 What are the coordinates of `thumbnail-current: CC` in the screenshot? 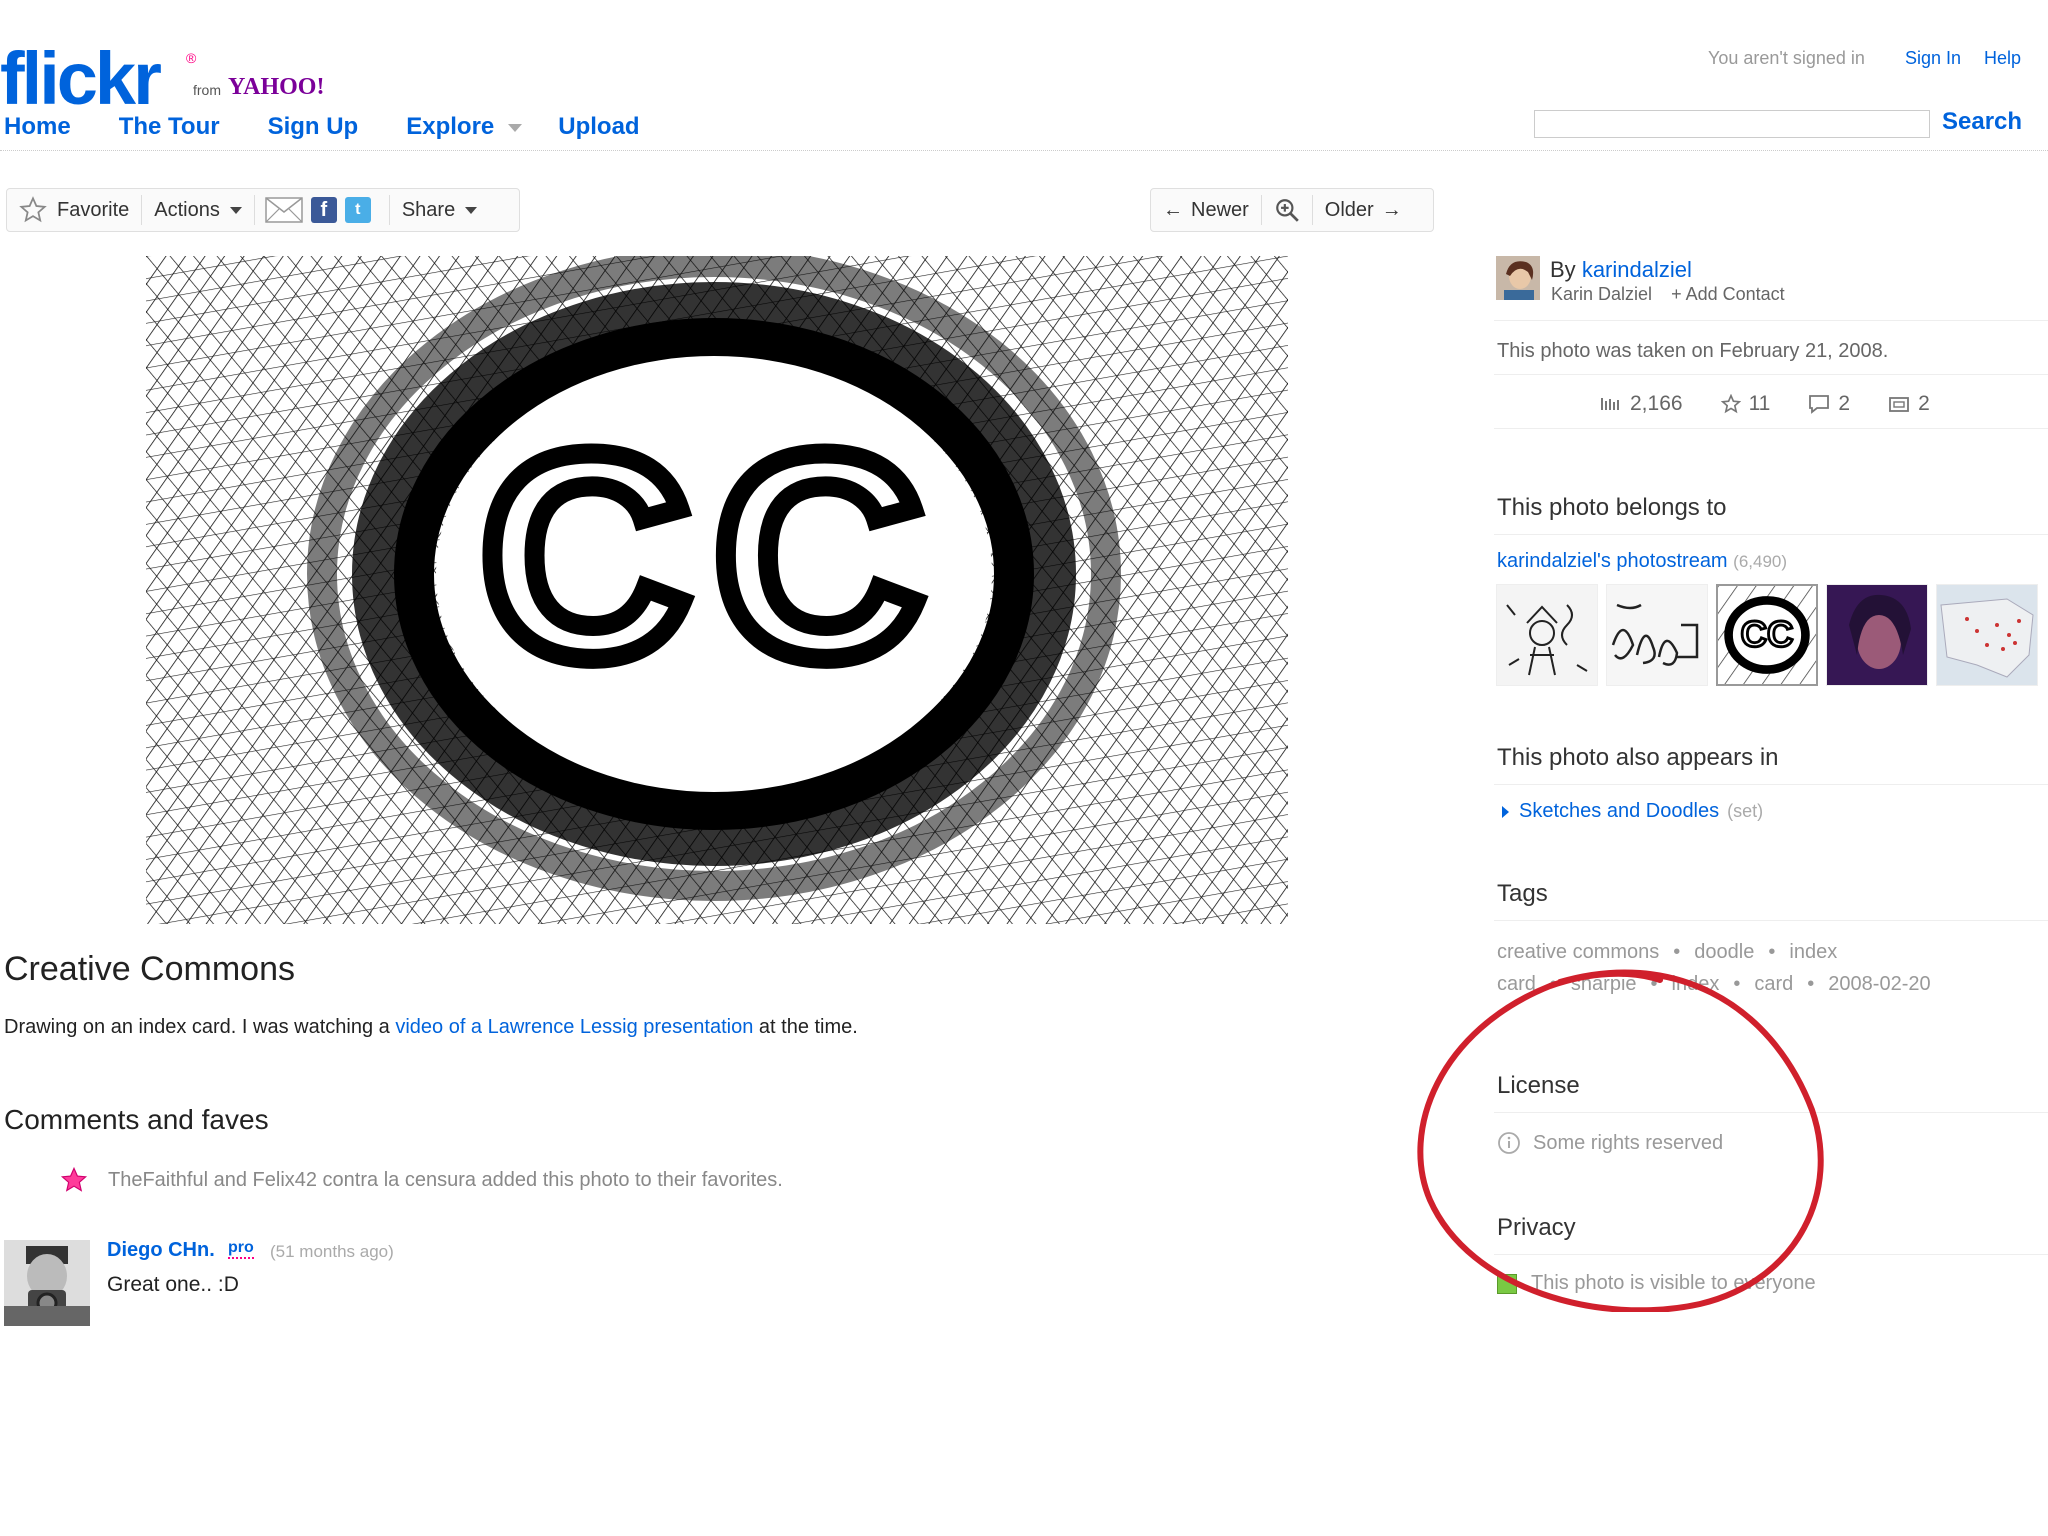 It's located at (1767, 635).